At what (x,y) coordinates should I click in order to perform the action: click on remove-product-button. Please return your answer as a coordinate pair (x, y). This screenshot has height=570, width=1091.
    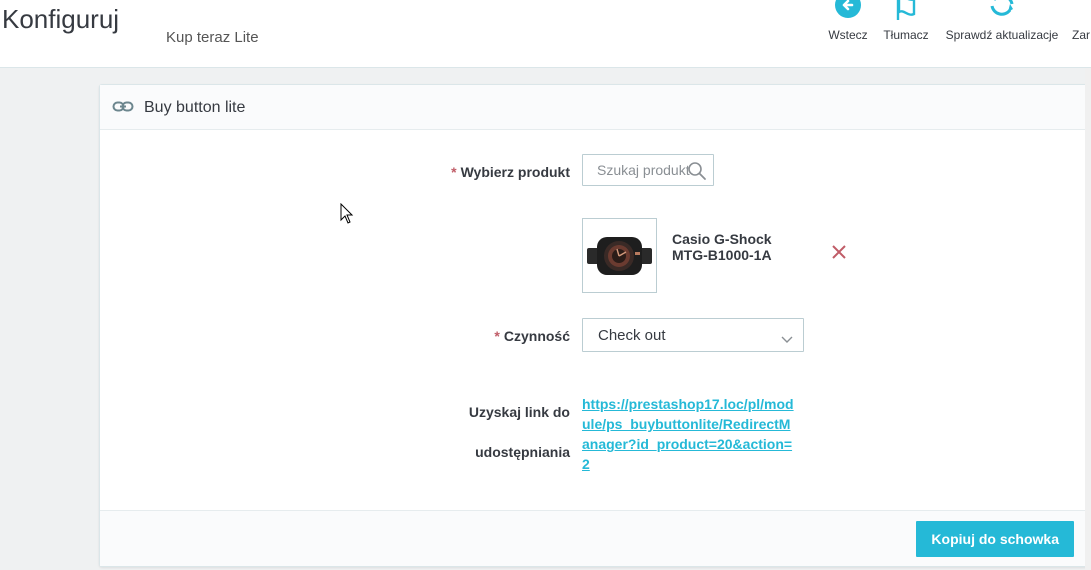
    Looking at the image, I should click on (839, 254).